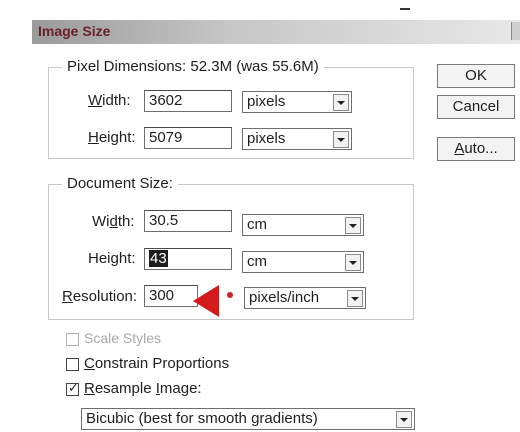  I want to click on resolution-label: Resolution:, so click(100, 296).